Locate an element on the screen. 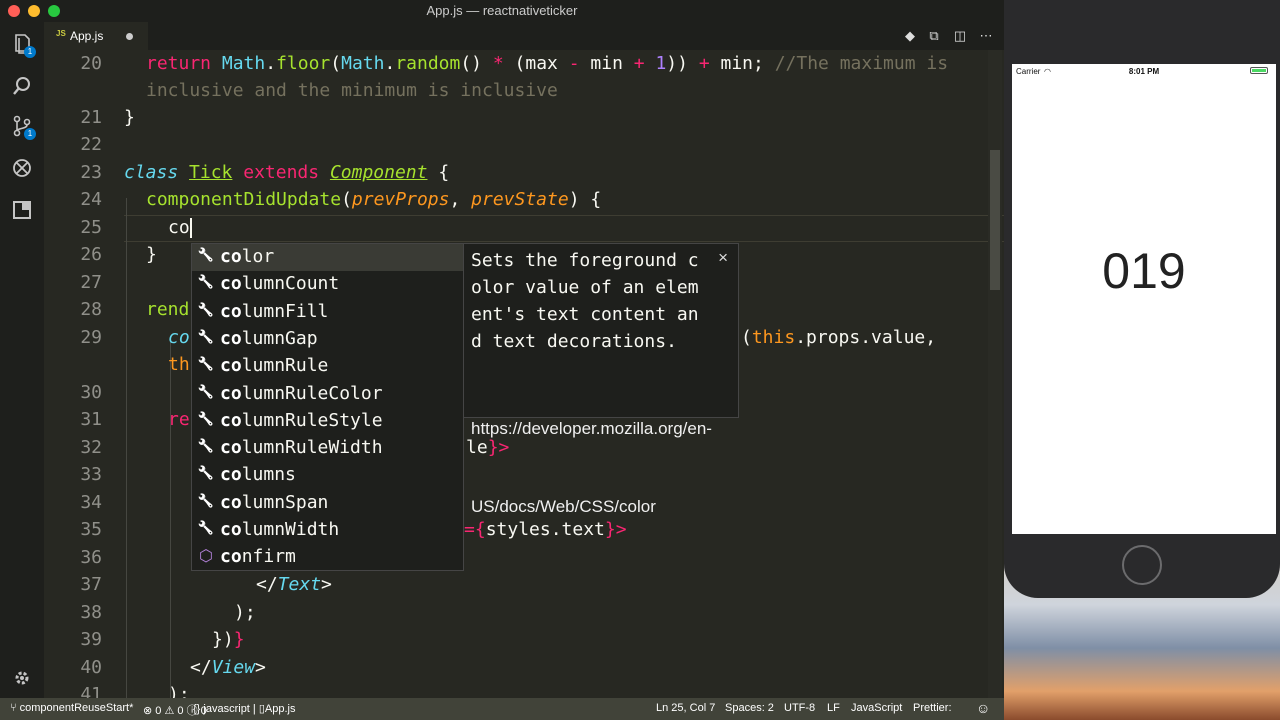  line-ending: LF is located at coordinates (833, 708).